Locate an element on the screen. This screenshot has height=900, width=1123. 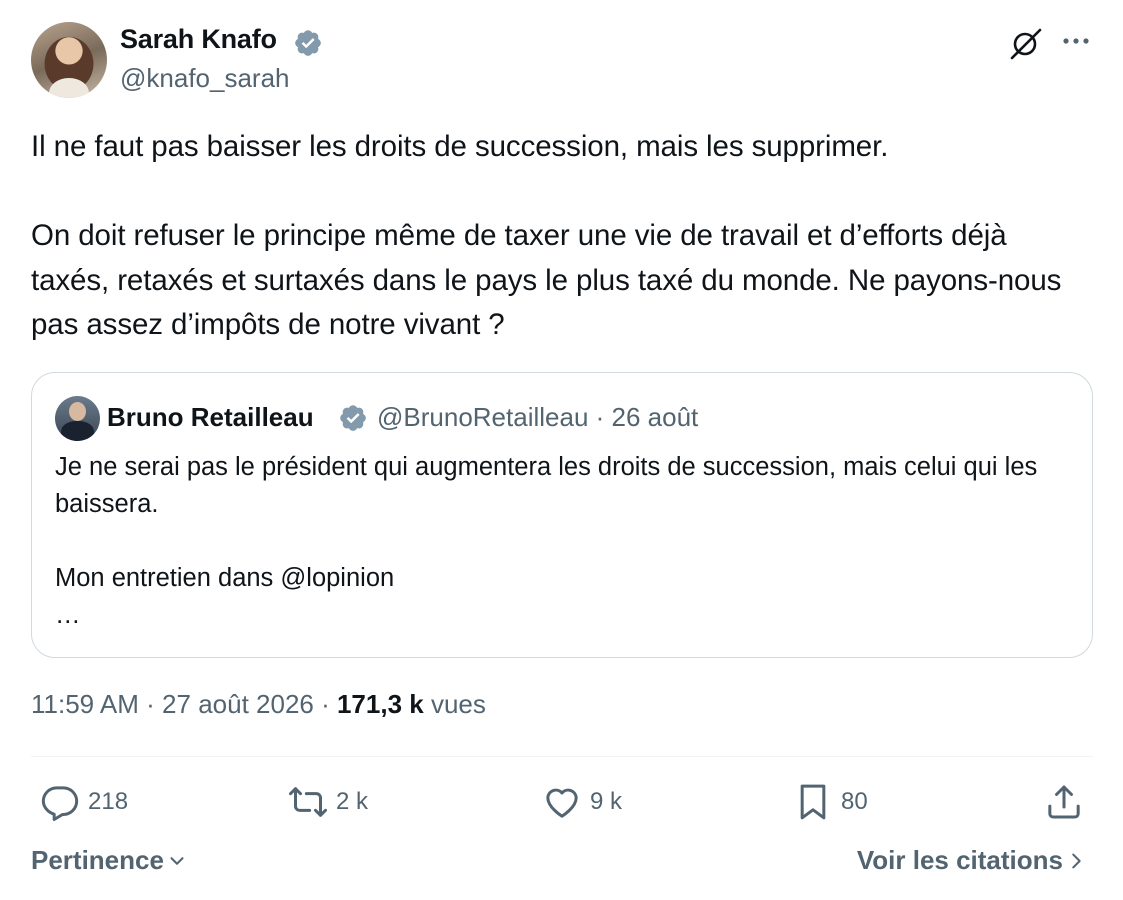
quoted-date: 26 août is located at coordinates (655, 417).